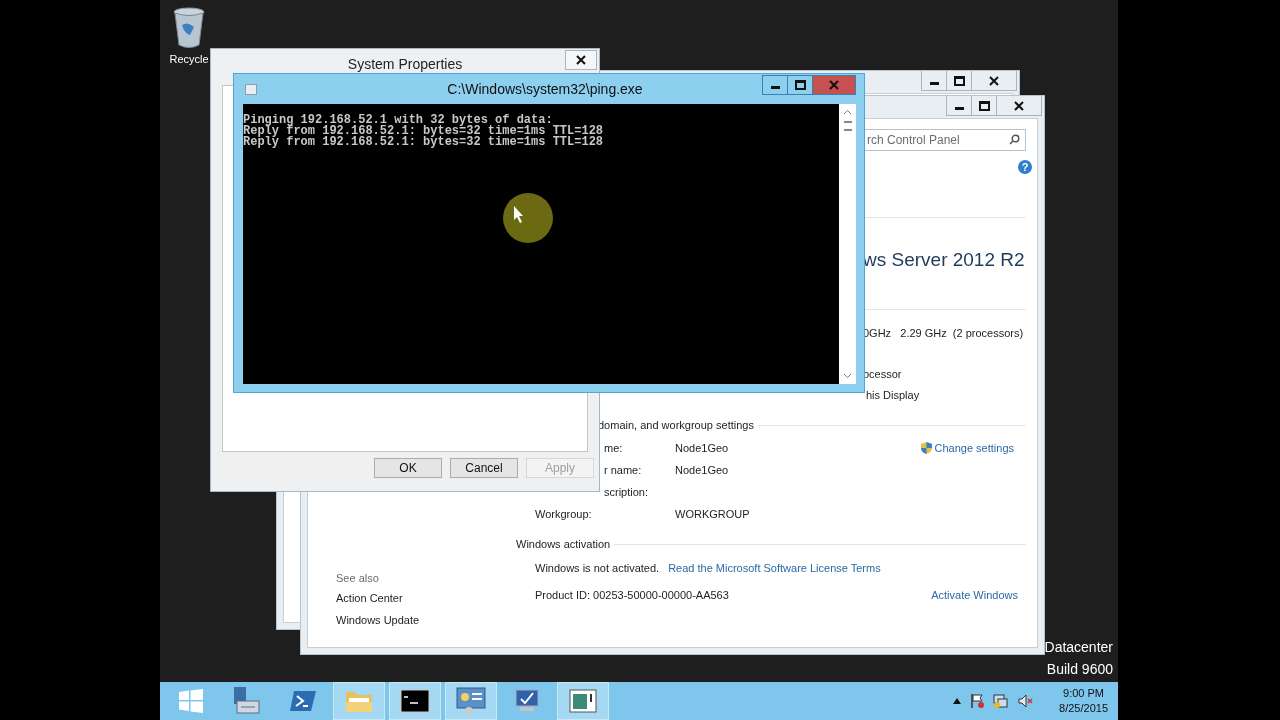  Describe the element at coordinates (247, 701) in the screenshot. I see `server-icon` at that location.